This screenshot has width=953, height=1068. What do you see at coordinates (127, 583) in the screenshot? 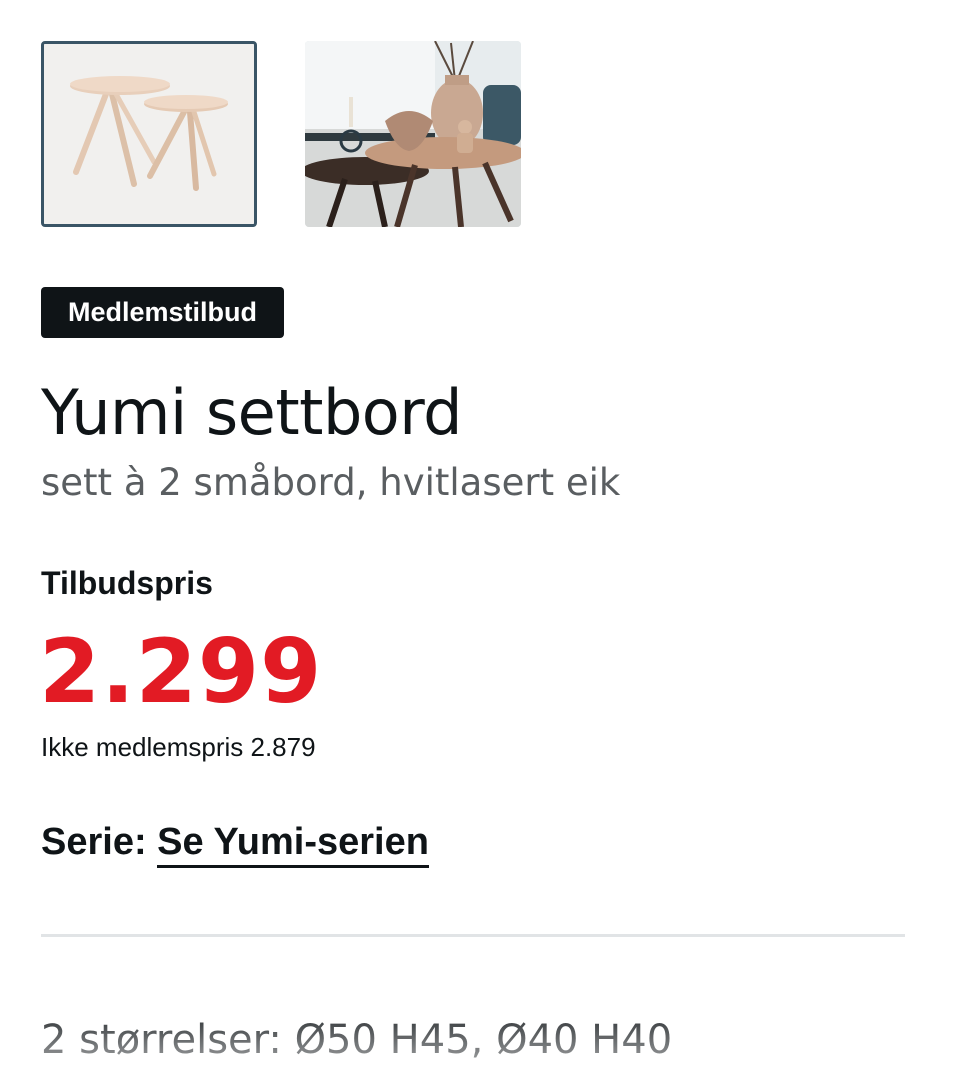
I see `offer-price-label: Tilbudspris` at bounding box center [127, 583].